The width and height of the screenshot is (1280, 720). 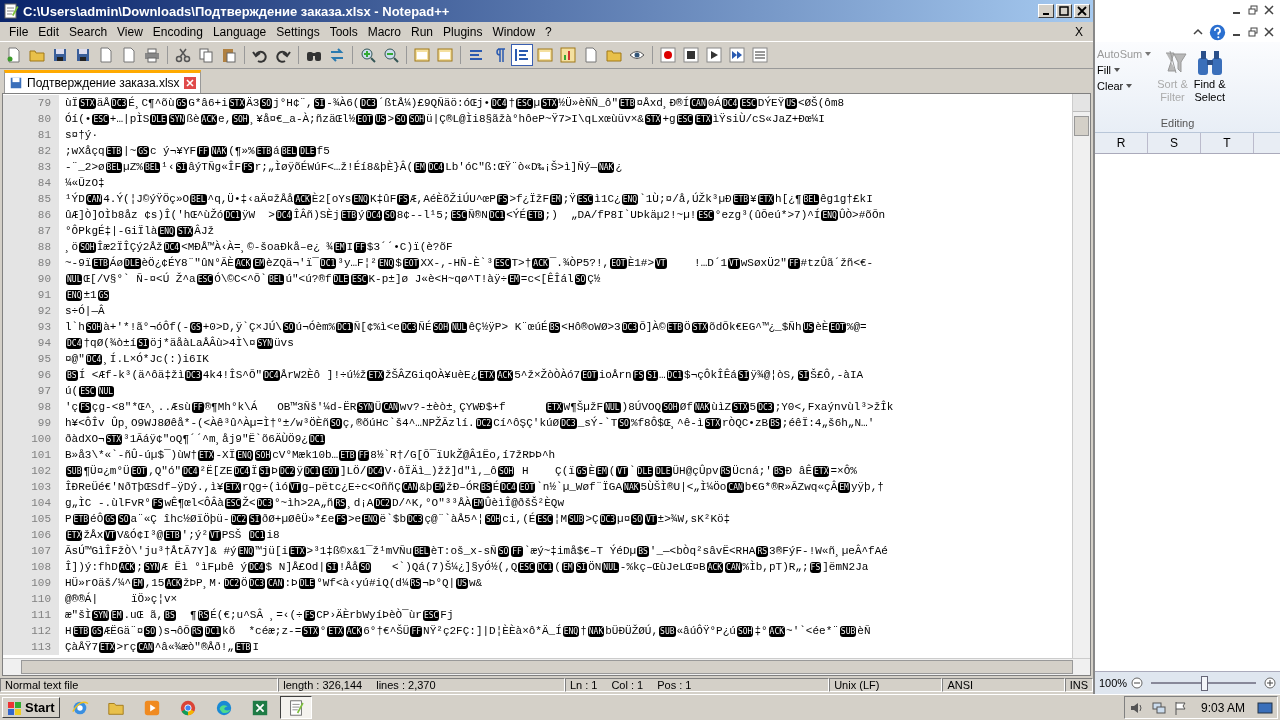 What do you see at coordinates (459, 327) in the screenshot?
I see `control-character-badge: NUL` at bounding box center [459, 327].